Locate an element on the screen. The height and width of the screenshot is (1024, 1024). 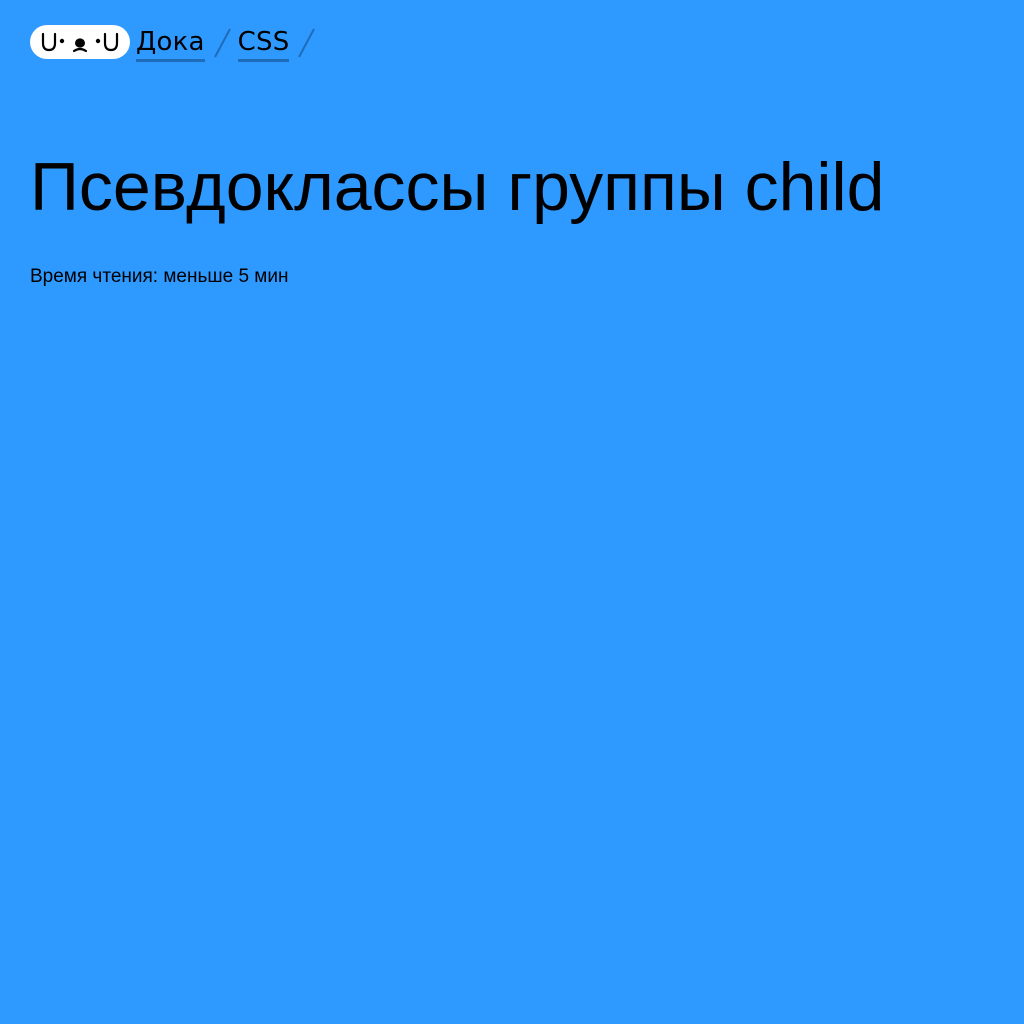
breadcrumb-link-css: CSS is located at coordinates (263, 44).